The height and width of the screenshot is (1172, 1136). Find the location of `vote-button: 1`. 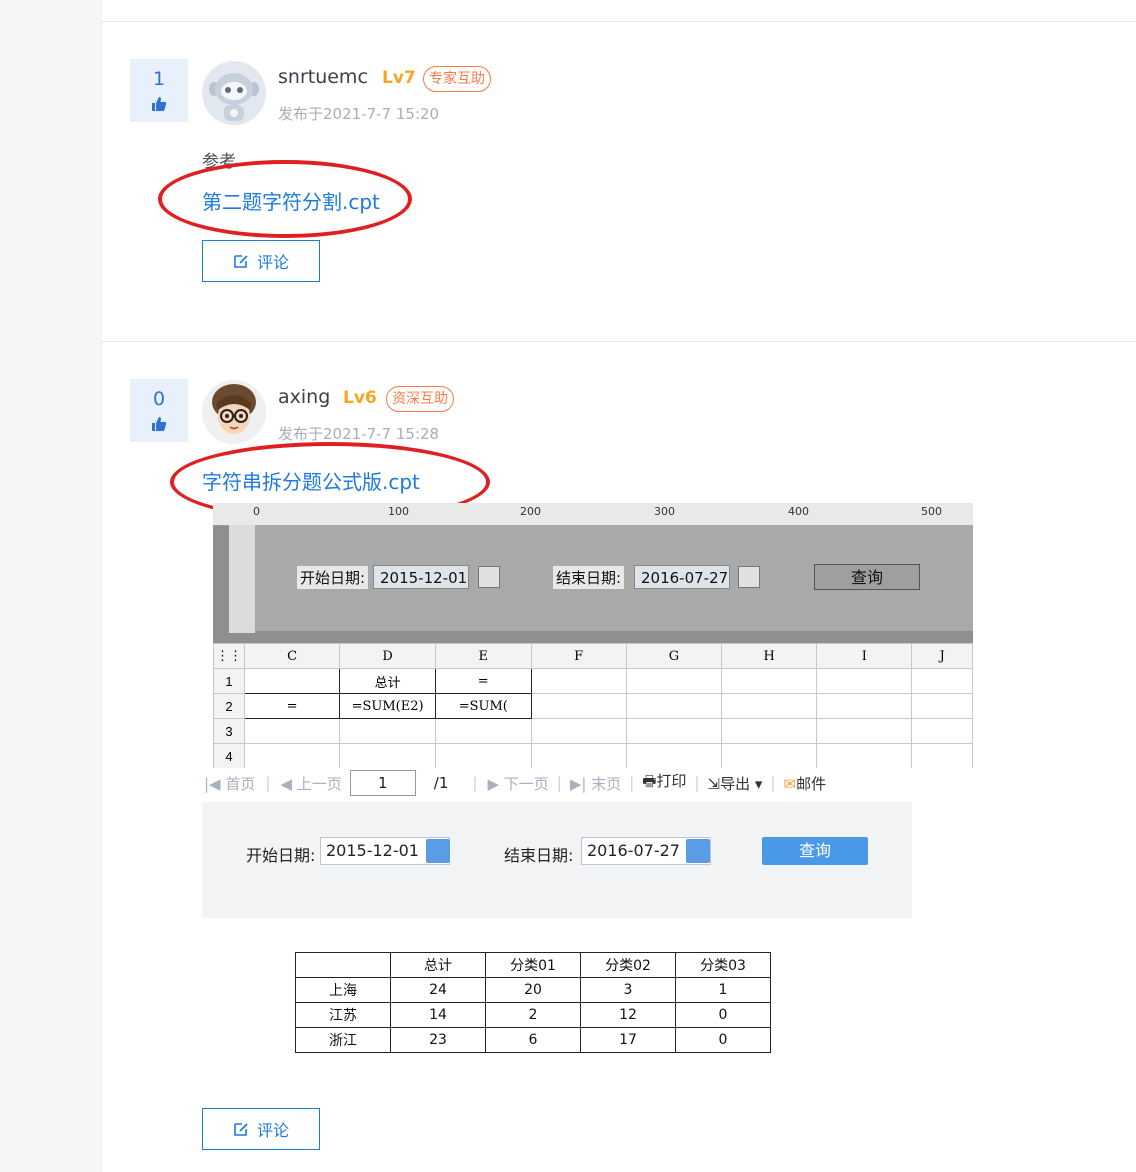

vote-button: 1 is located at coordinates (159, 90).